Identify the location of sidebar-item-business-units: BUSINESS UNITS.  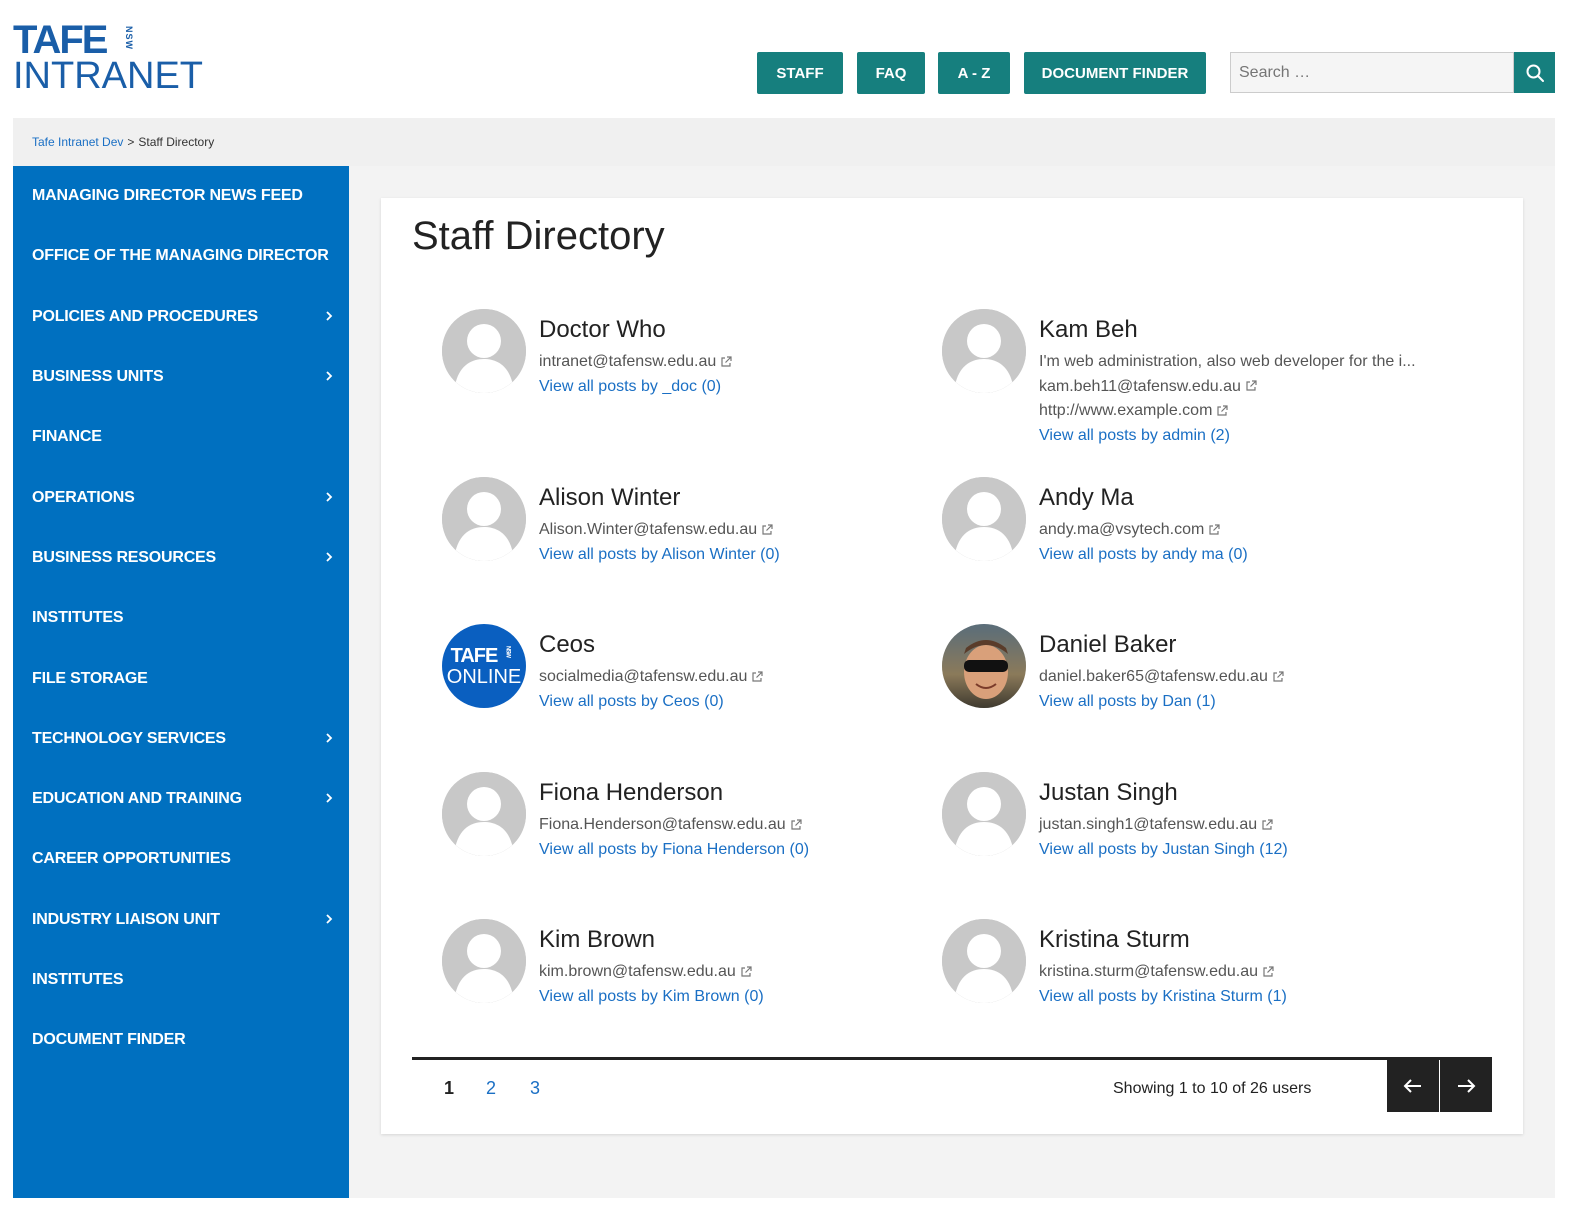
(181, 377).